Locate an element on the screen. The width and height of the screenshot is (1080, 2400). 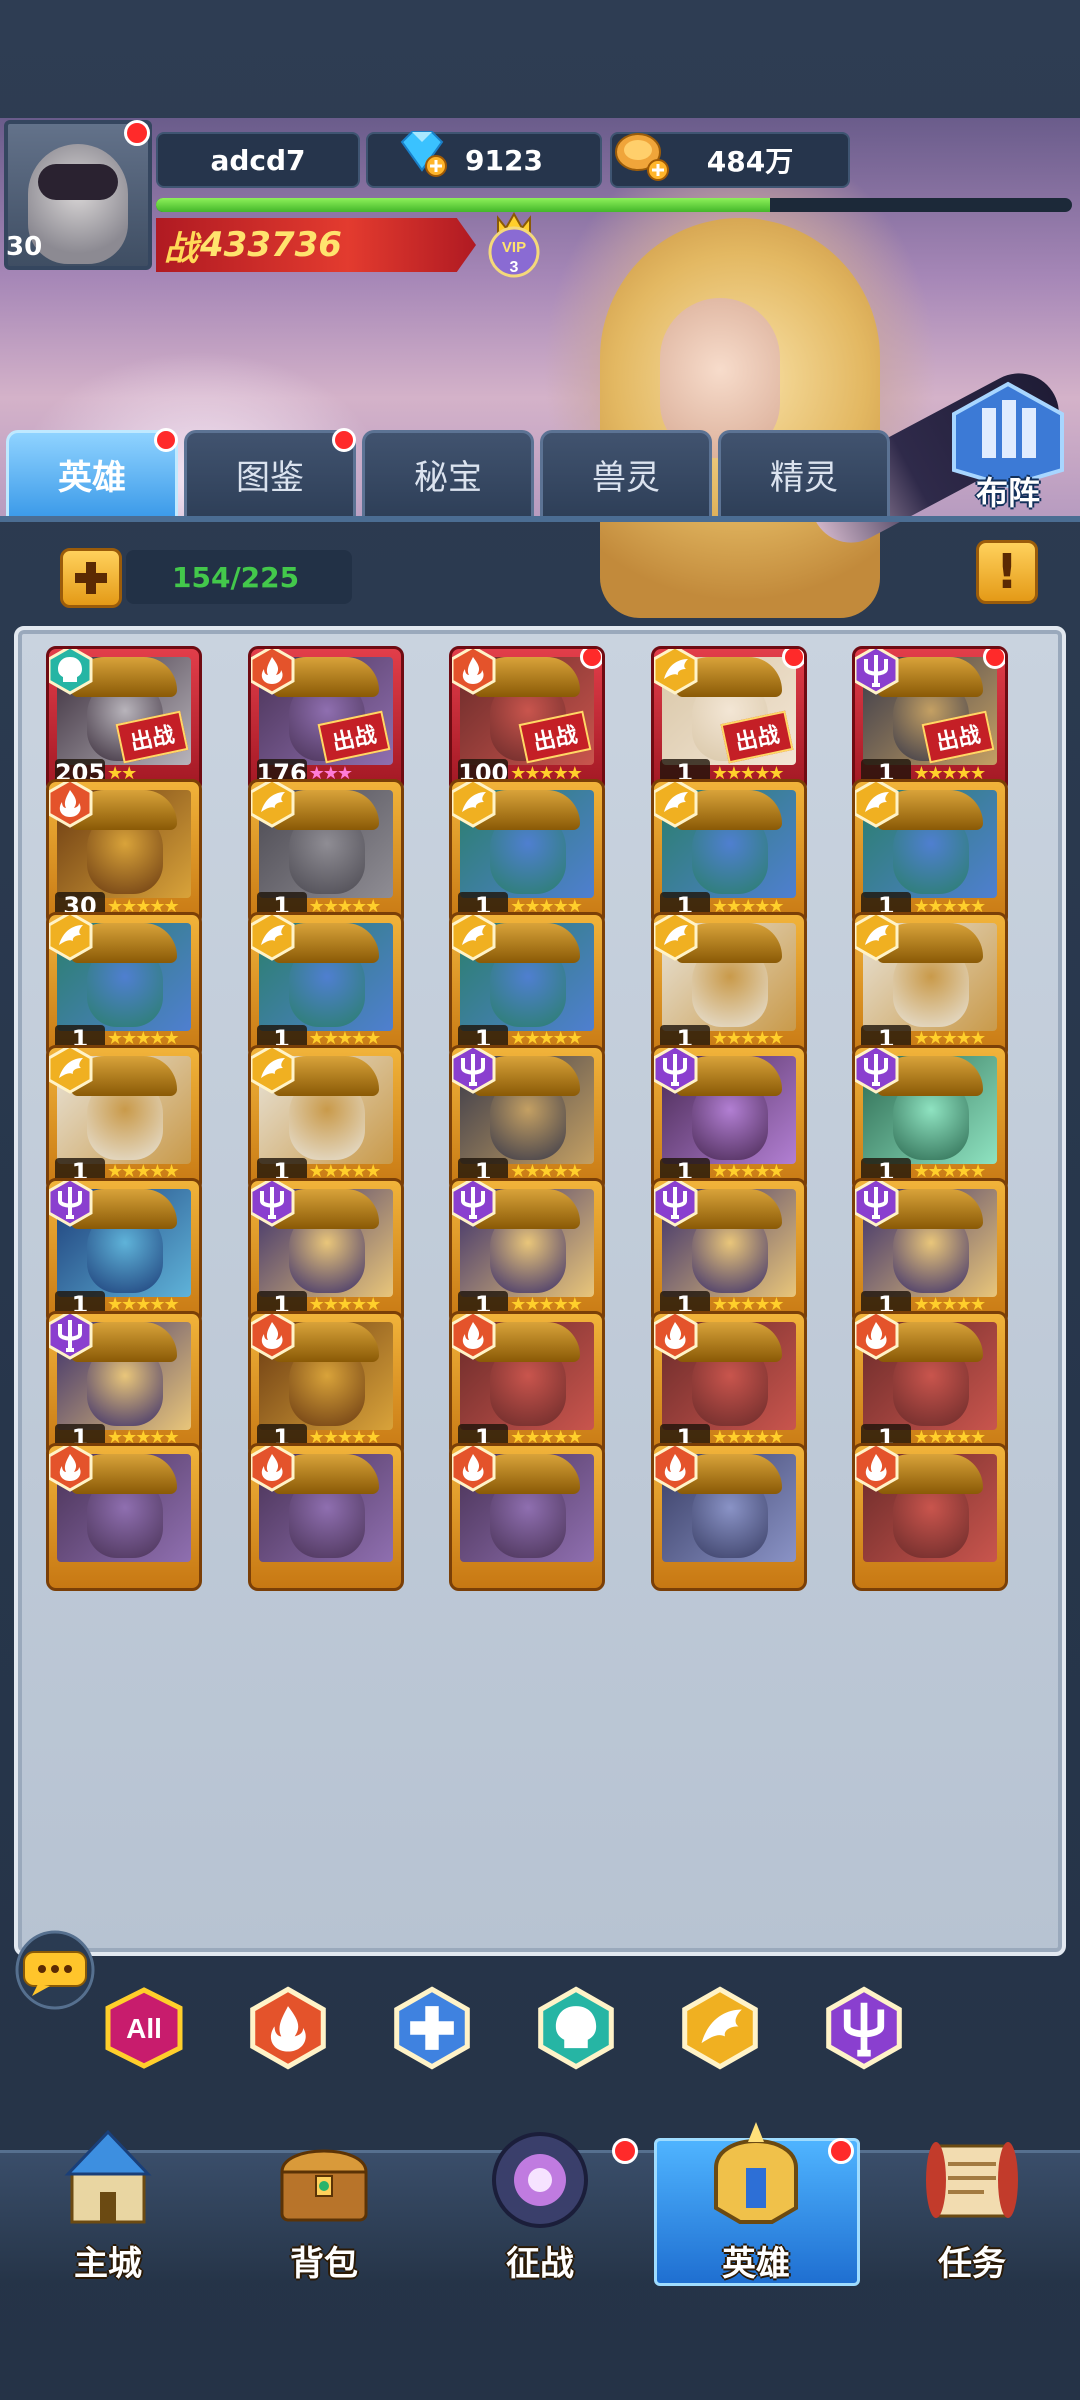
tab-heroes: 英雄 is located at coordinates (92, 473).